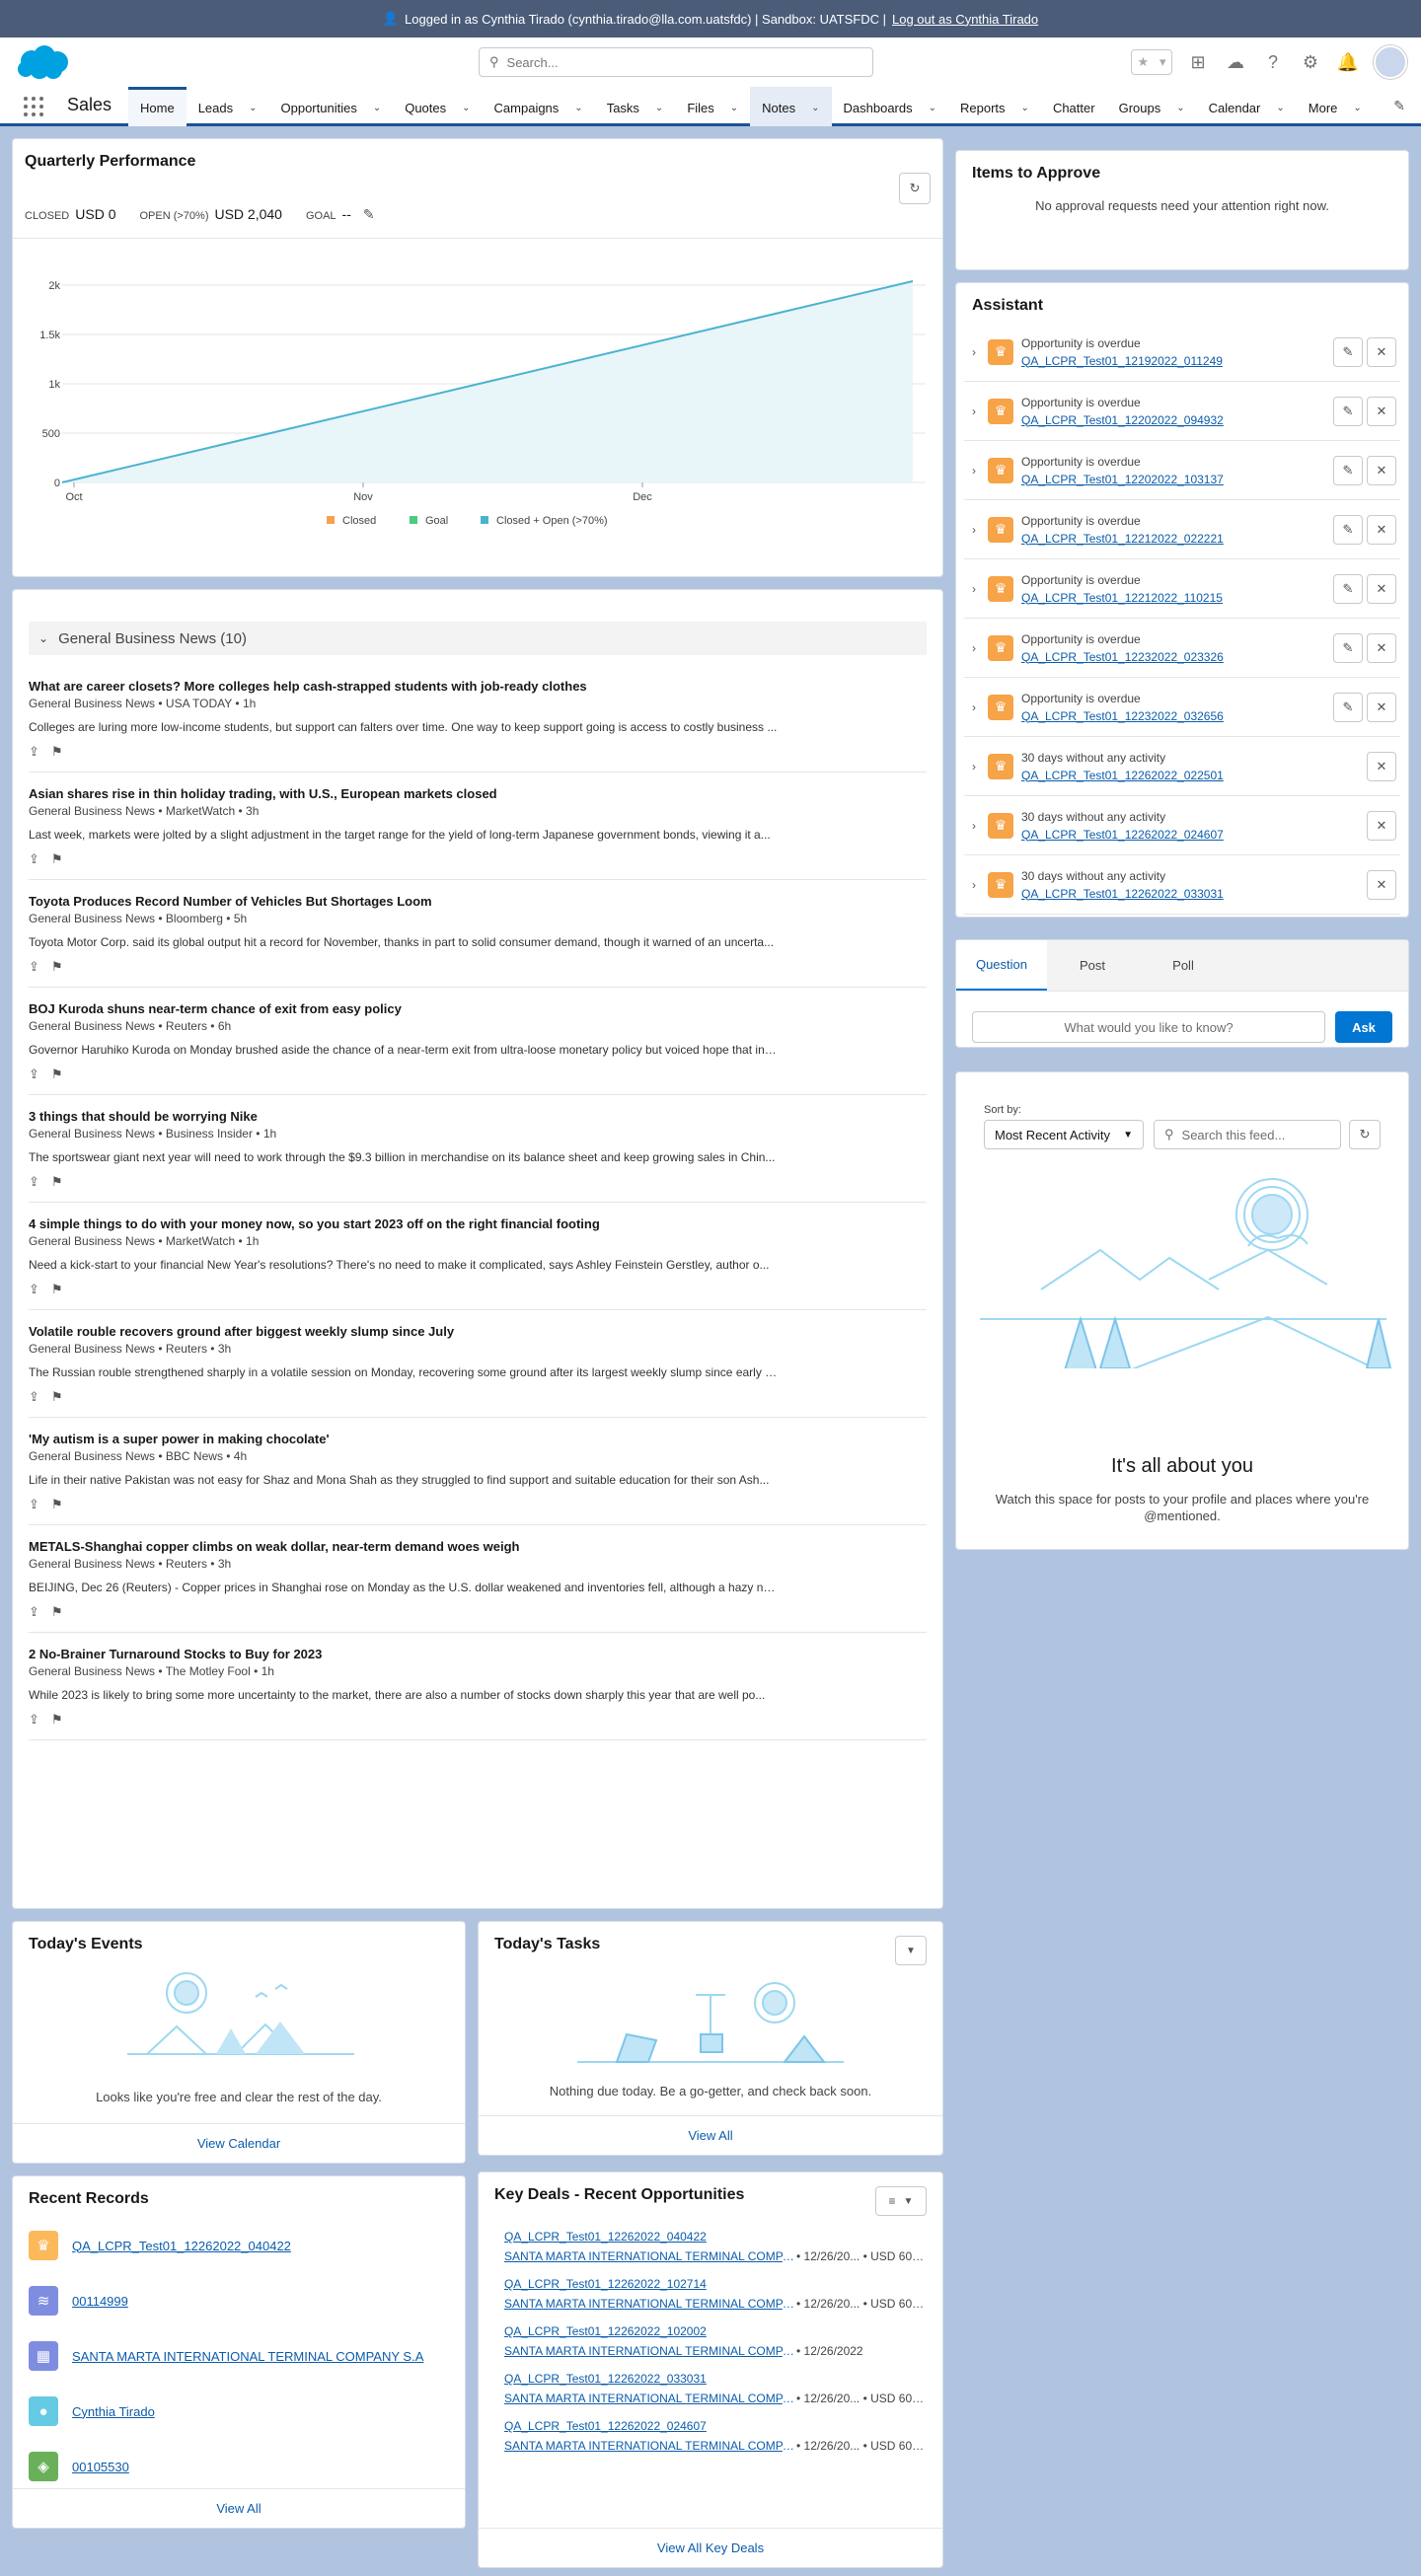  Describe the element at coordinates (539, 106) in the screenshot. I see `tab-campaigns: Campaigns ⌄` at that location.